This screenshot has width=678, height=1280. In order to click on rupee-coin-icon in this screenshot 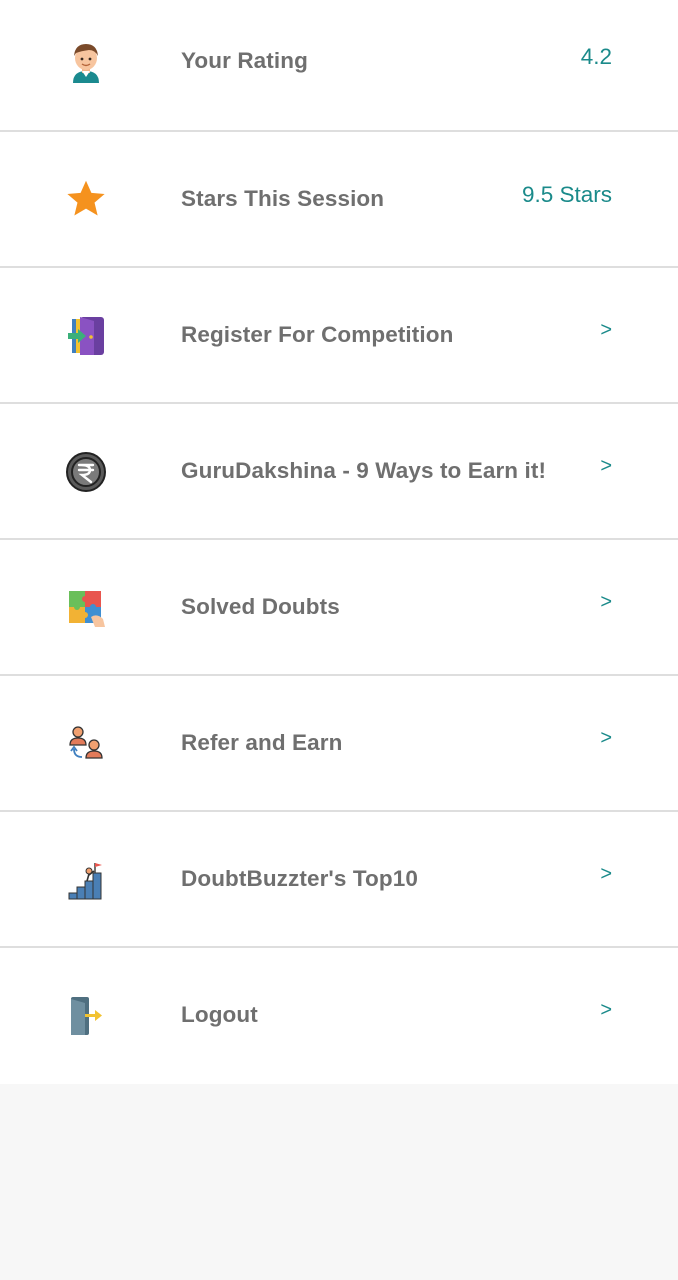, I will do `click(86, 472)`.